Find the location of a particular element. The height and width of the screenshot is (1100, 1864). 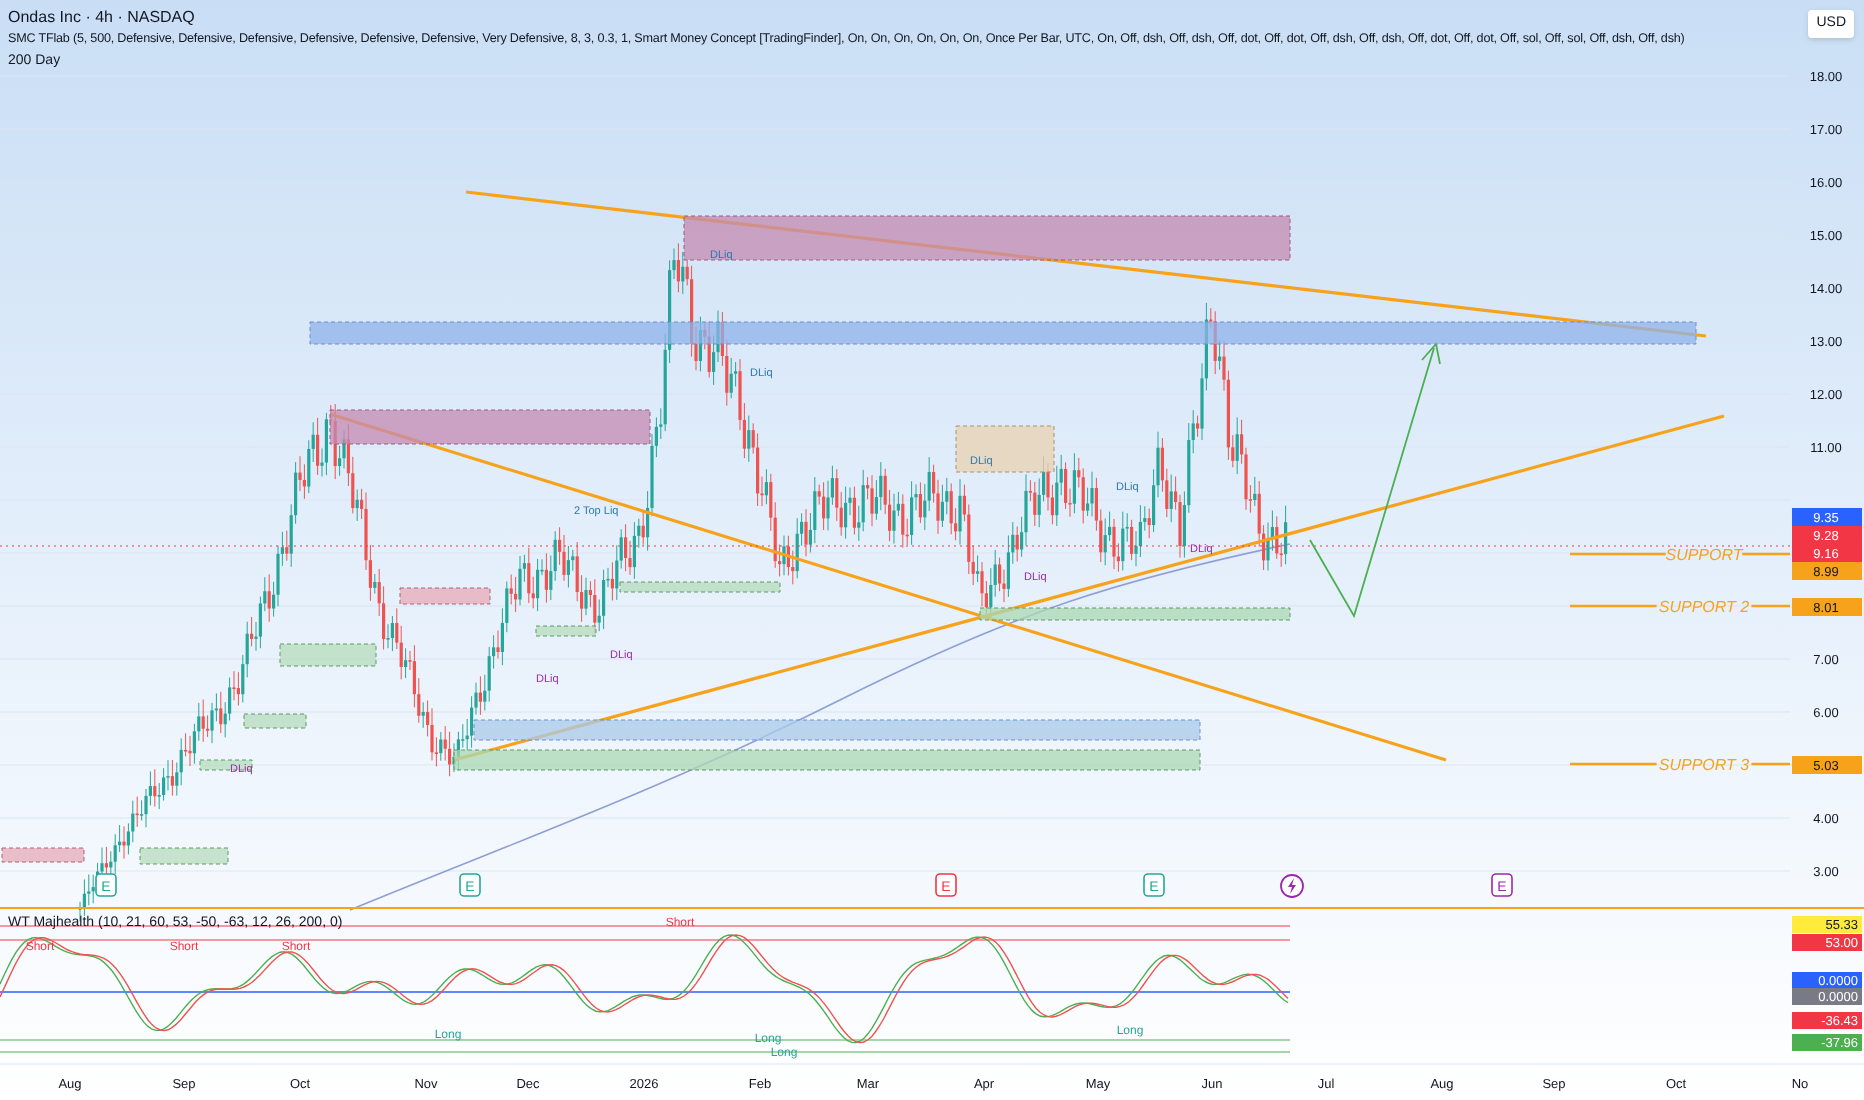

chart-title: Ondas Inc · 4h · NASDAQ is located at coordinates (101, 17).